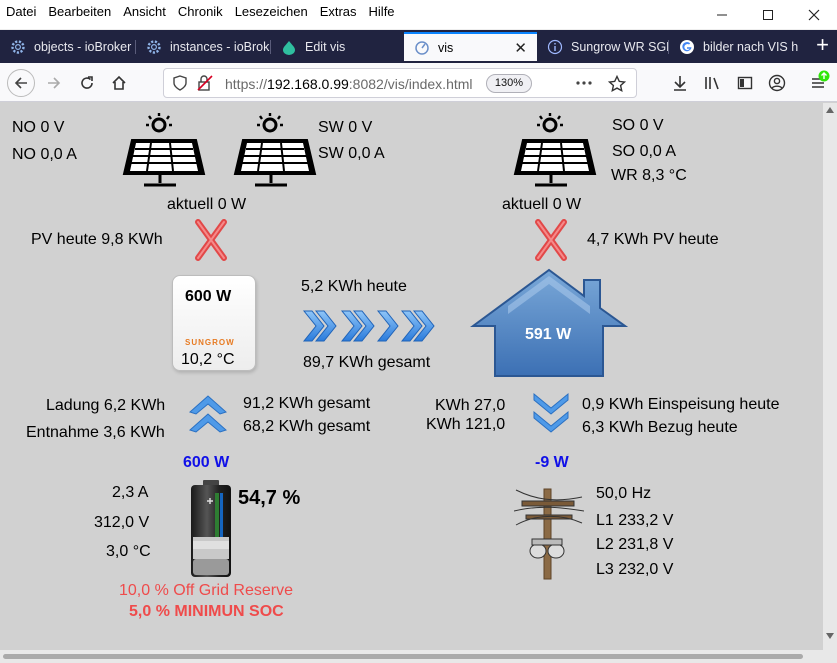 This screenshot has height=663, width=837. Describe the element at coordinates (830, 376) in the screenshot. I see `vertical-scrollbar` at that location.